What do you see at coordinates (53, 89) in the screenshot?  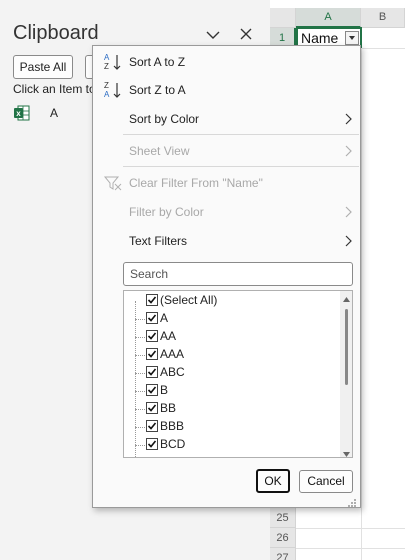 I see `clipboard-hint: Click an Item to paste:` at bounding box center [53, 89].